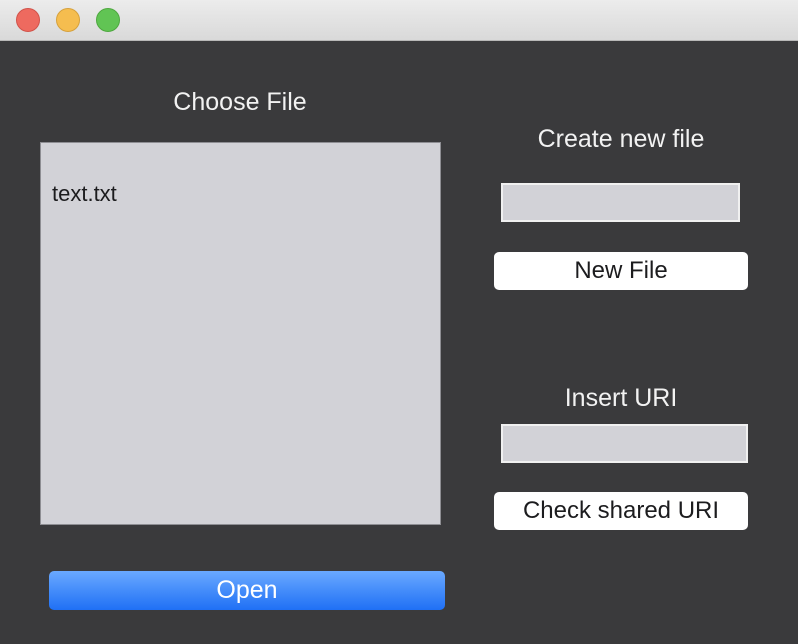 This screenshot has height=644, width=798. What do you see at coordinates (247, 590) in the screenshot?
I see `open-button: Open` at bounding box center [247, 590].